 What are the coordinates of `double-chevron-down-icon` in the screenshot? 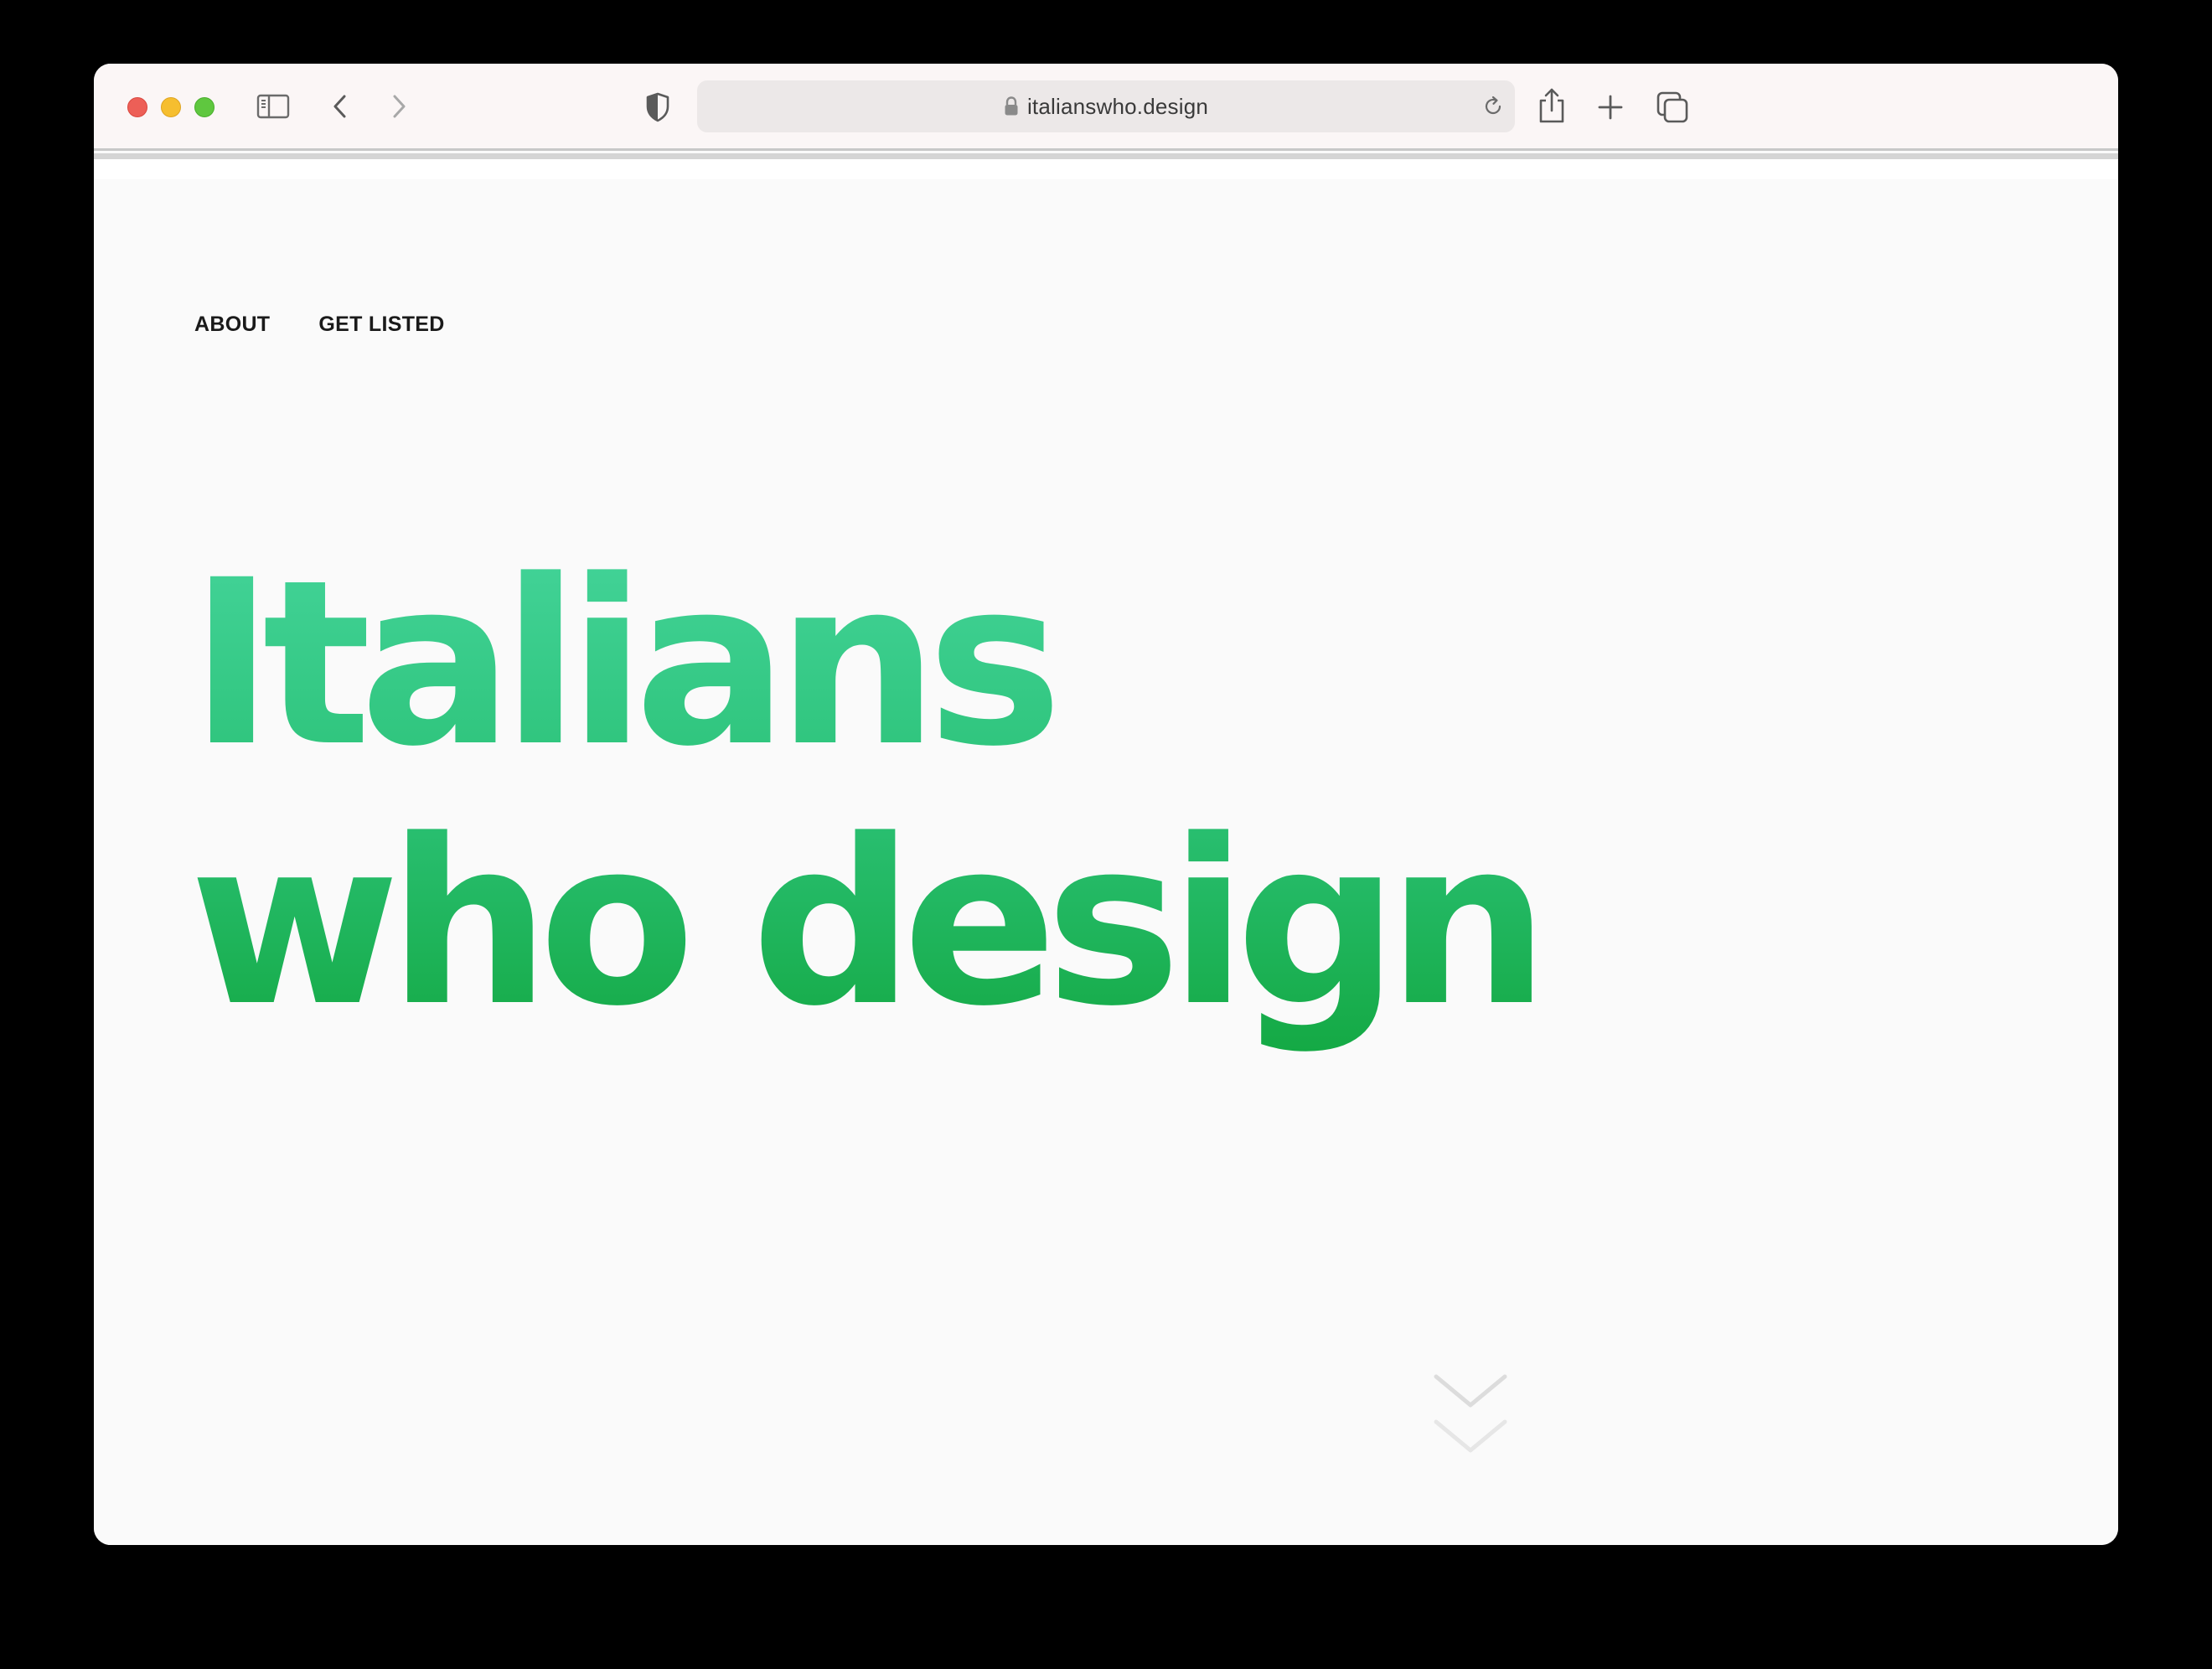 It's located at (1470, 1414).